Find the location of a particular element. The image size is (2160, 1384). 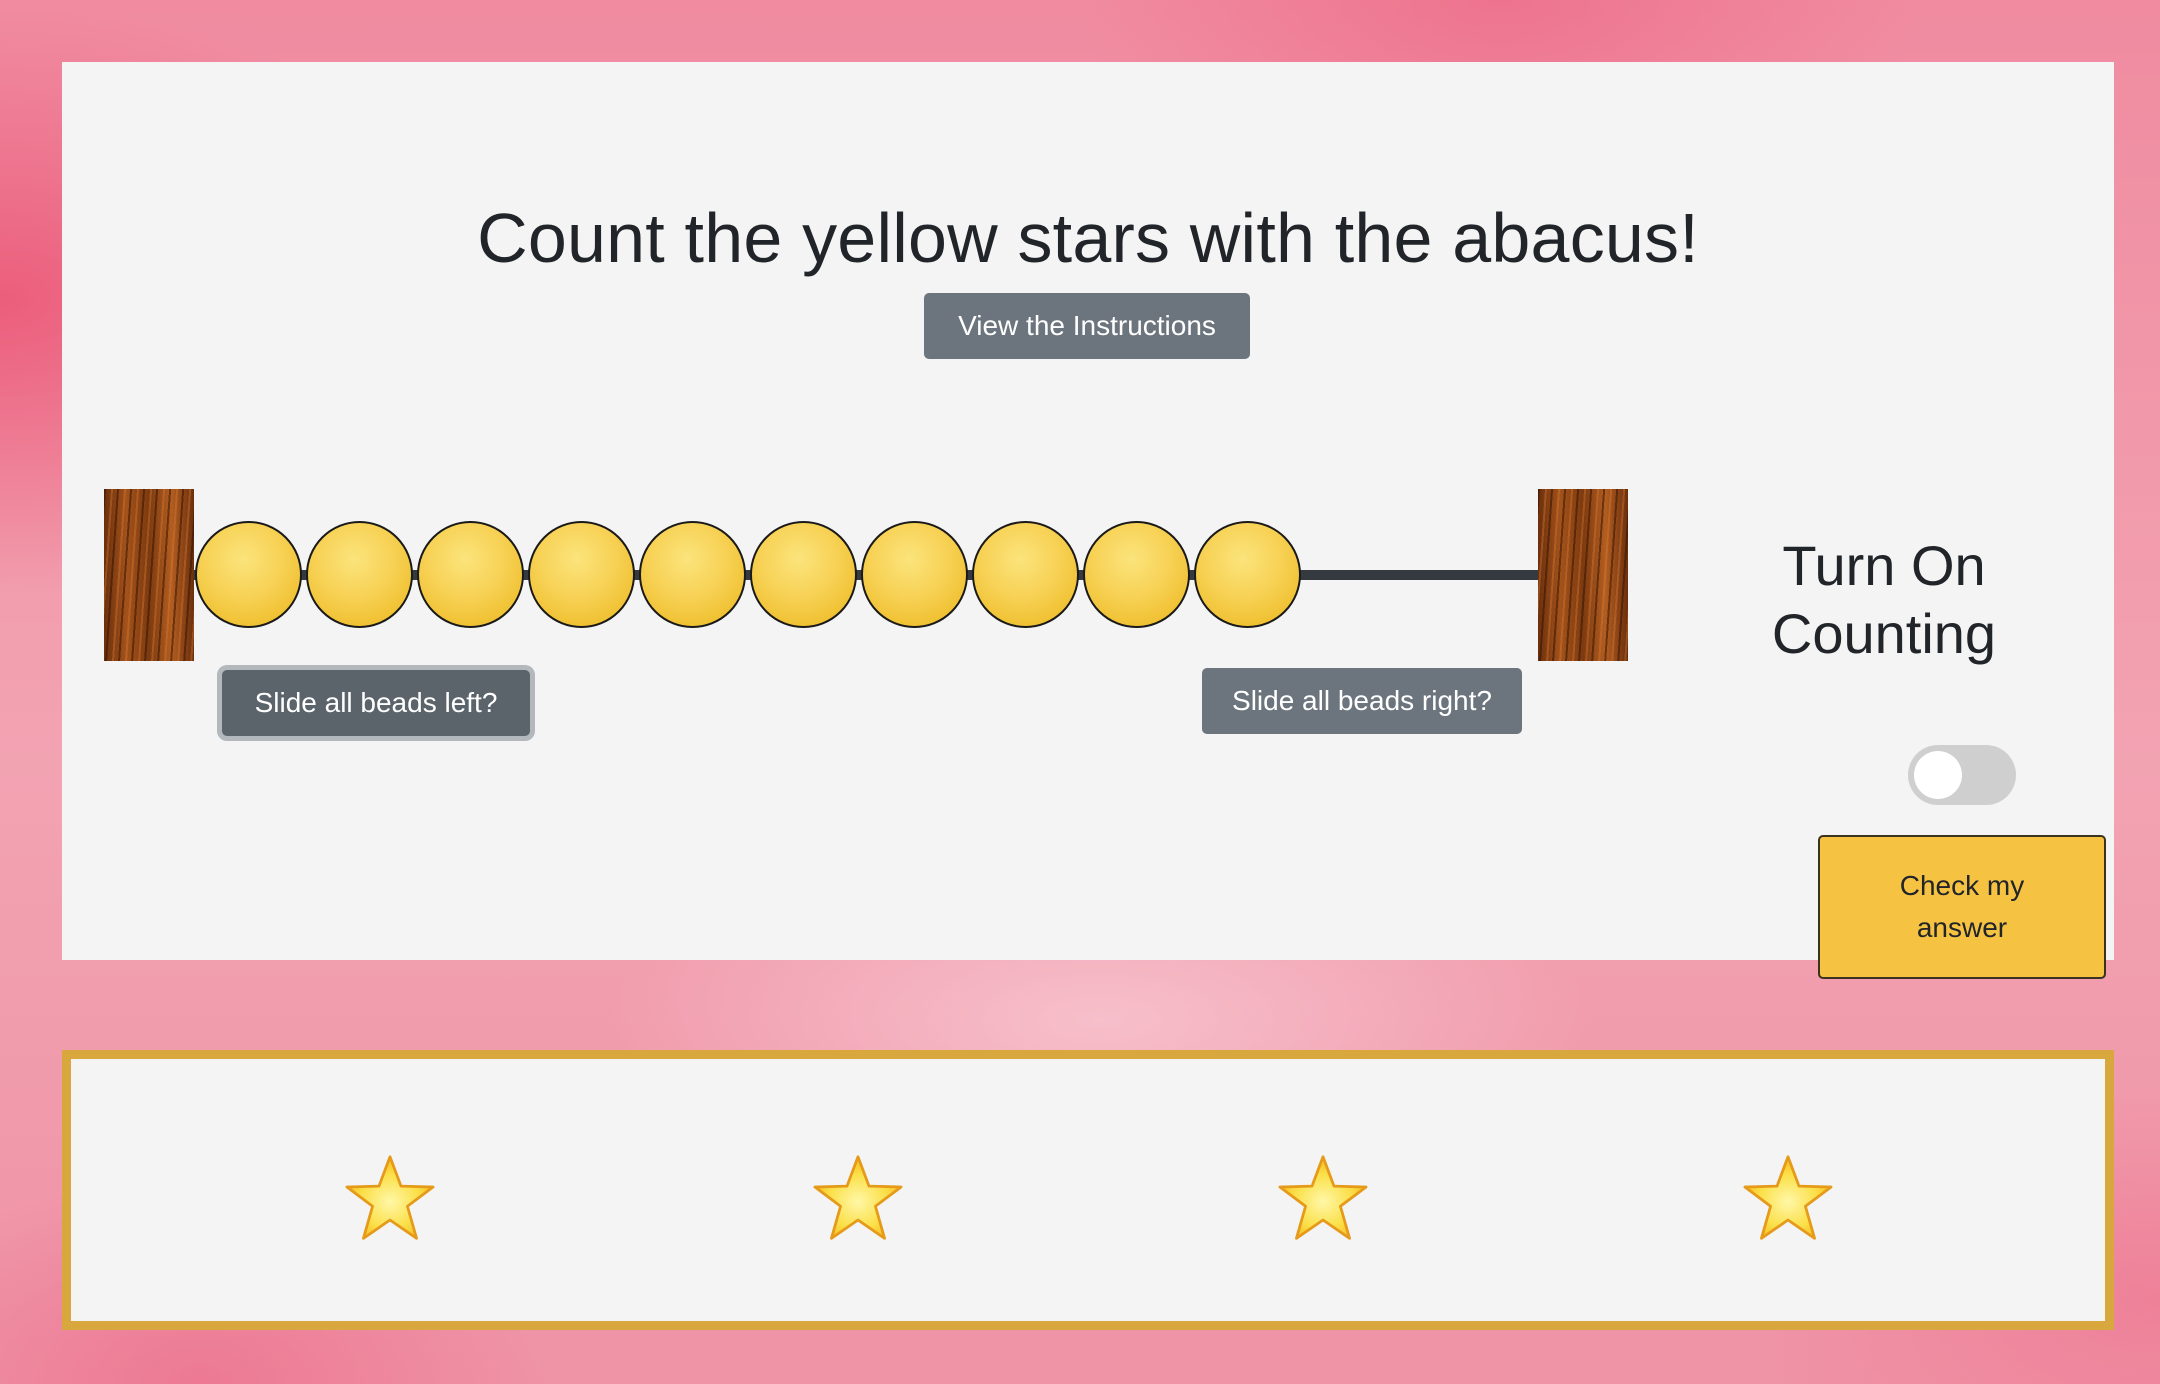

bead-row is located at coordinates (750, 575).